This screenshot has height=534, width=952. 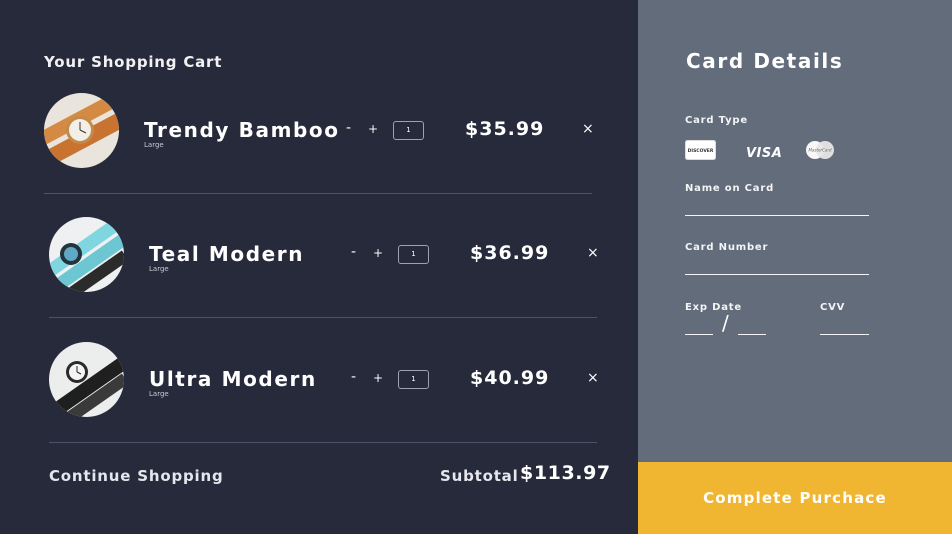 I want to click on cvv-input, so click(x=844, y=334).